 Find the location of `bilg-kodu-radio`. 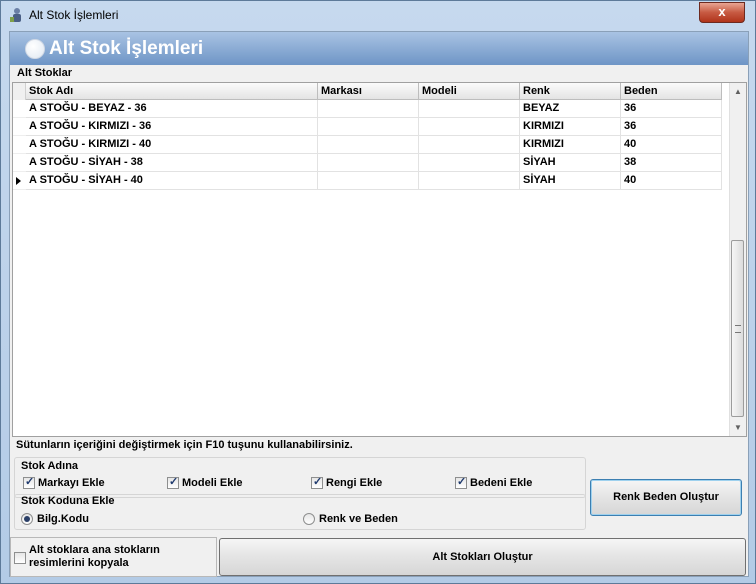

bilg-kodu-radio is located at coordinates (27, 519).